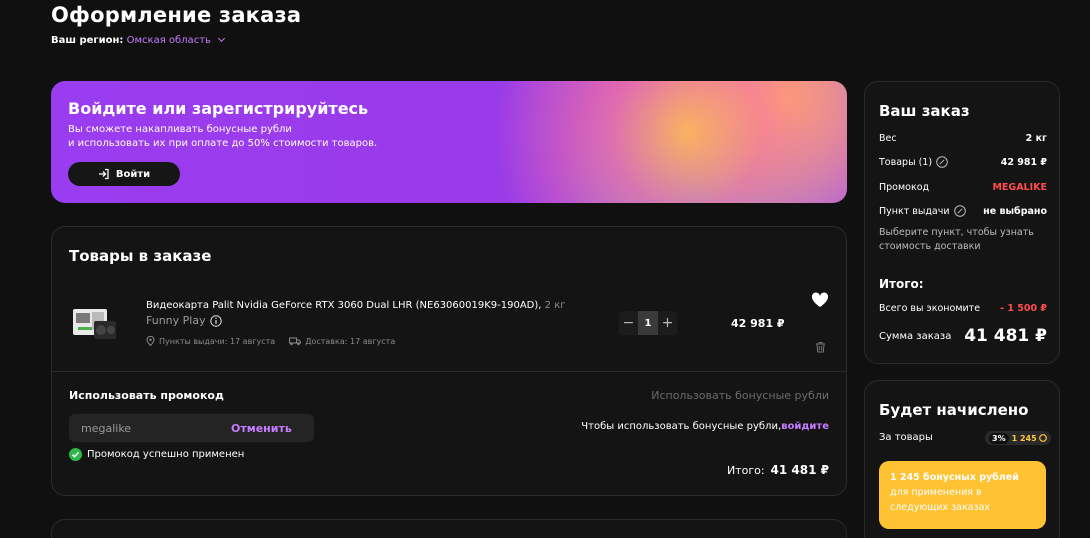 Image resolution: width=1090 pixels, height=538 pixels. I want to click on trash-icon, so click(820, 347).